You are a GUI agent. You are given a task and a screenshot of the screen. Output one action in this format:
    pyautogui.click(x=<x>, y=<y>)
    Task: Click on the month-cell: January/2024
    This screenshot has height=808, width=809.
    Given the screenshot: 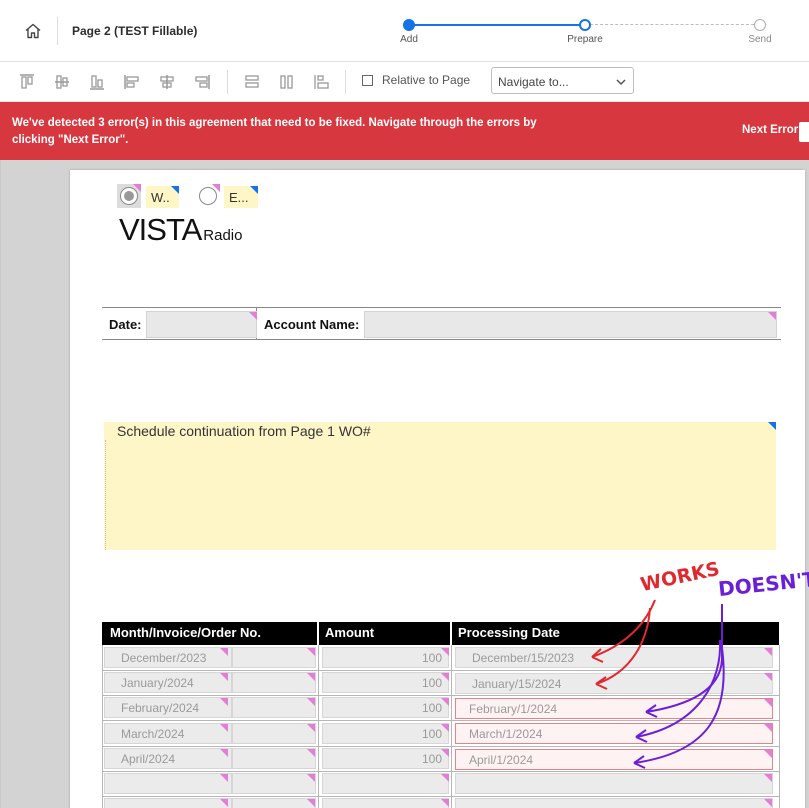 What is the action you would take?
    pyautogui.click(x=168, y=682)
    